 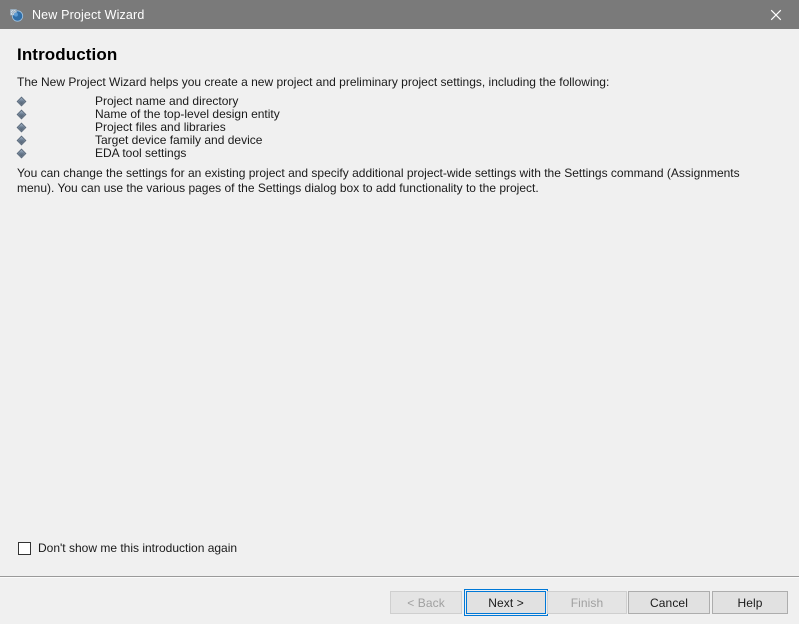 I want to click on title-bar: New Project Wizard, so click(x=399, y=14).